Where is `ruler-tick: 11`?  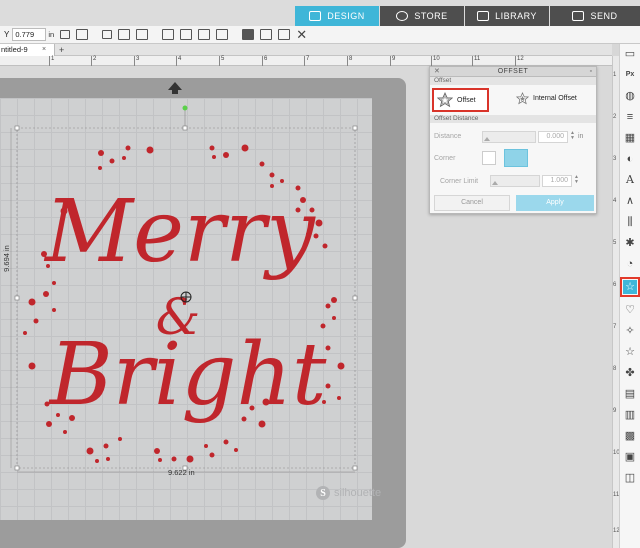 ruler-tick: 11 is located at coordinates (476, 61).